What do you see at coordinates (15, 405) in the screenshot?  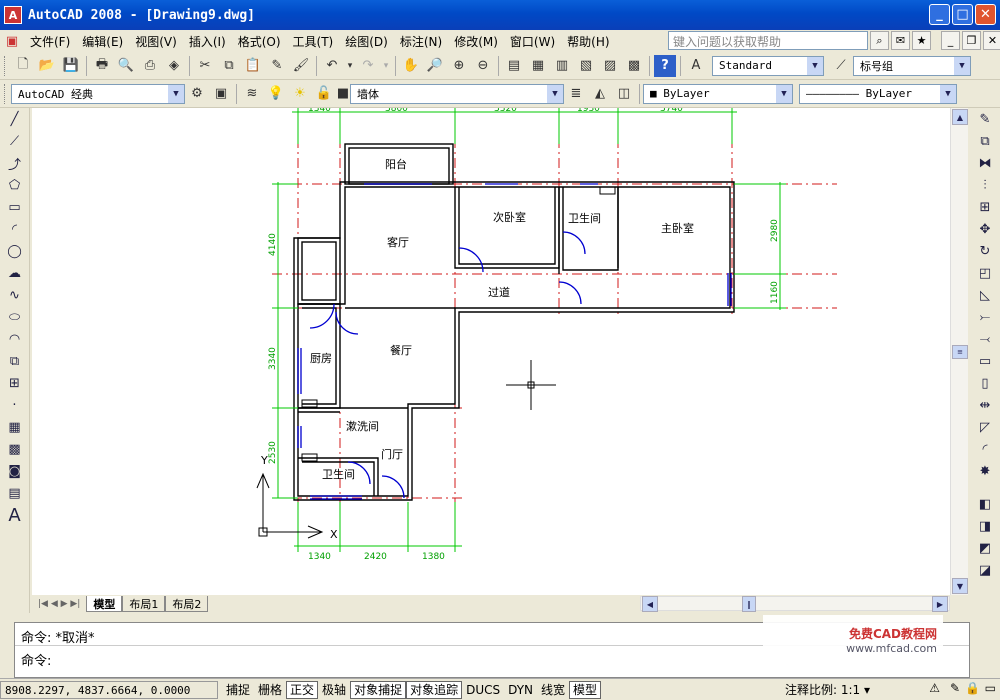 I see `point-icon: ·` at bounding box center [15, 405].